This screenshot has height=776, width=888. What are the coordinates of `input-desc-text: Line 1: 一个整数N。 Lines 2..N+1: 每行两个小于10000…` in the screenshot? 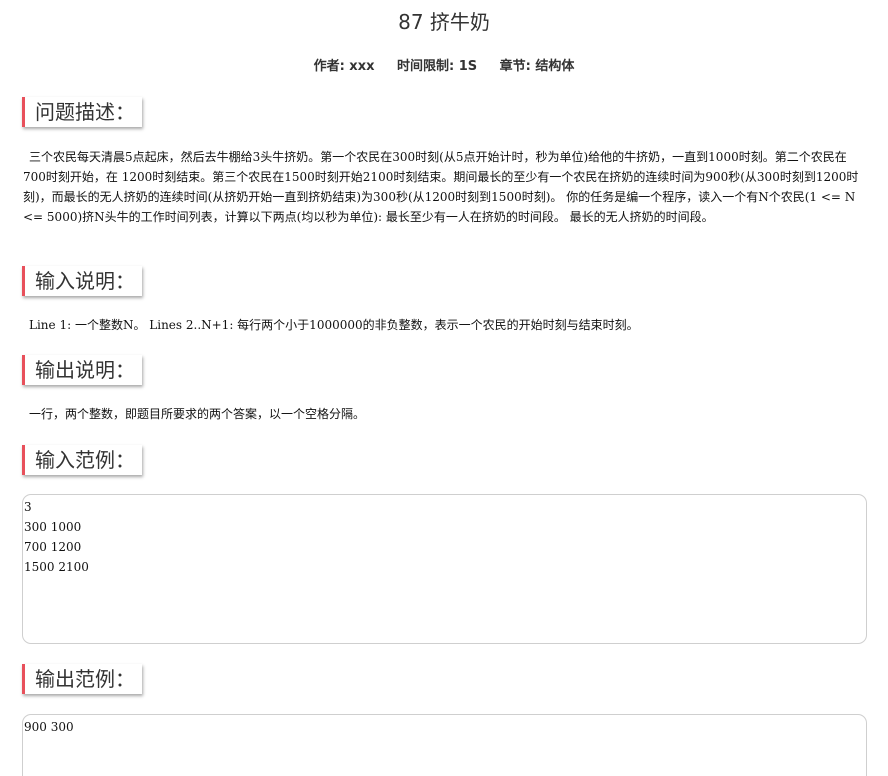 It's located at (334, 325).